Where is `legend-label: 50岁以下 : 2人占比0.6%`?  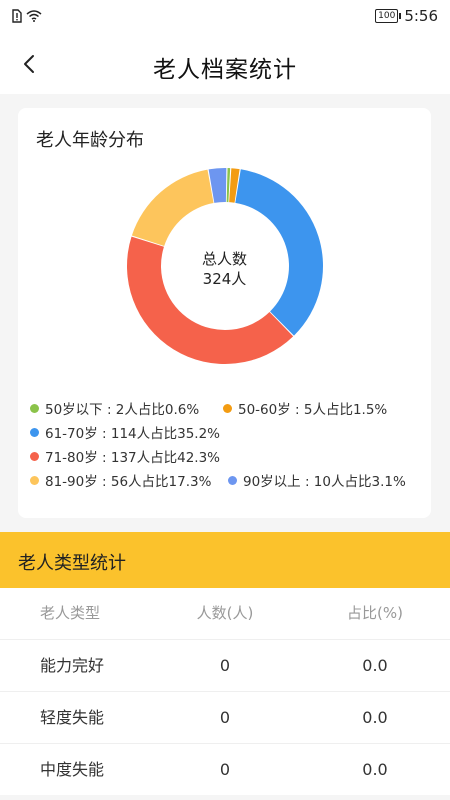
legend-label: 50岁以下 : 2人占比0.6% is located at coordinates (122, 410).